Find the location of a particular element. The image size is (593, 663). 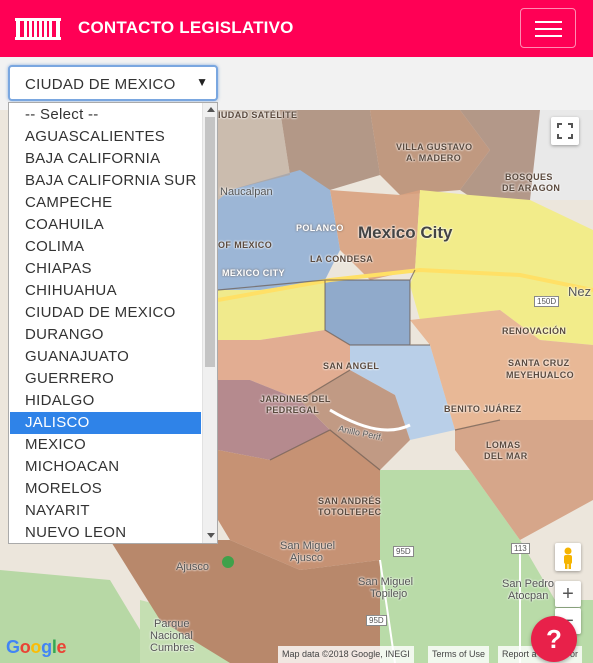

state-option: NAYARIT is located at coordinates (105, 511).